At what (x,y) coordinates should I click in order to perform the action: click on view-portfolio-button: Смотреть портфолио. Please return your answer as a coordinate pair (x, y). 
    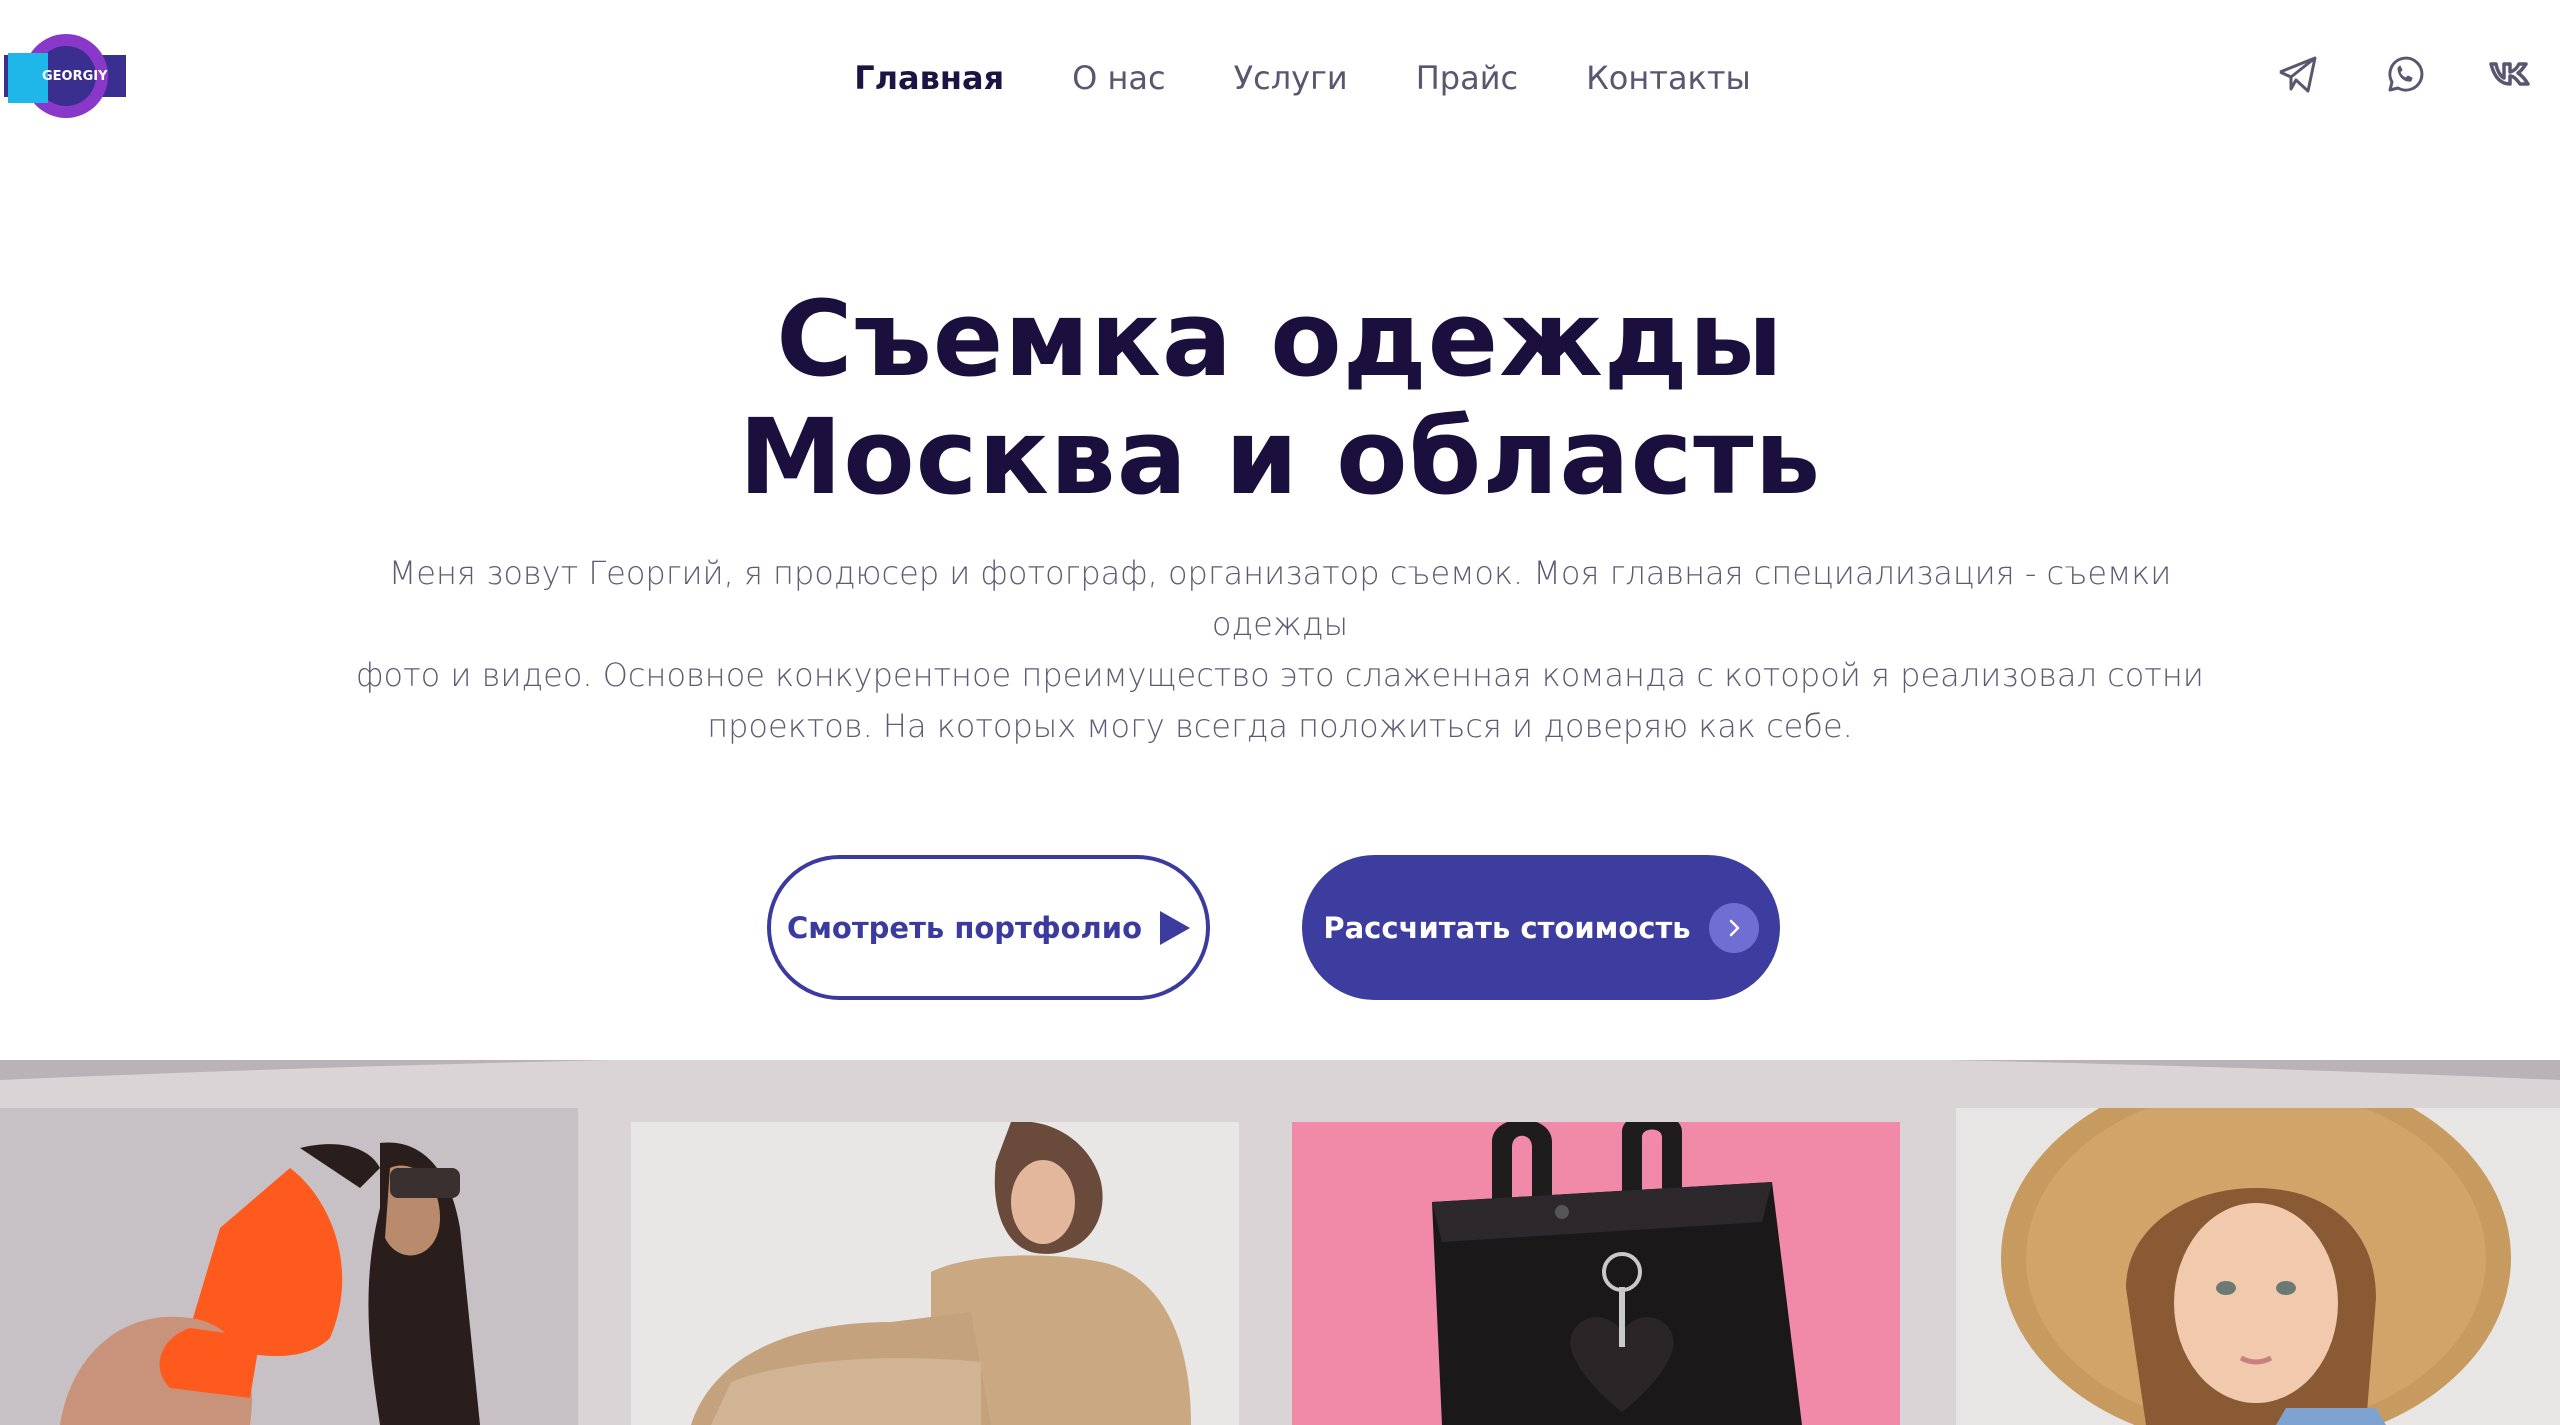
    Looking at the image, I should click on (988, 927).